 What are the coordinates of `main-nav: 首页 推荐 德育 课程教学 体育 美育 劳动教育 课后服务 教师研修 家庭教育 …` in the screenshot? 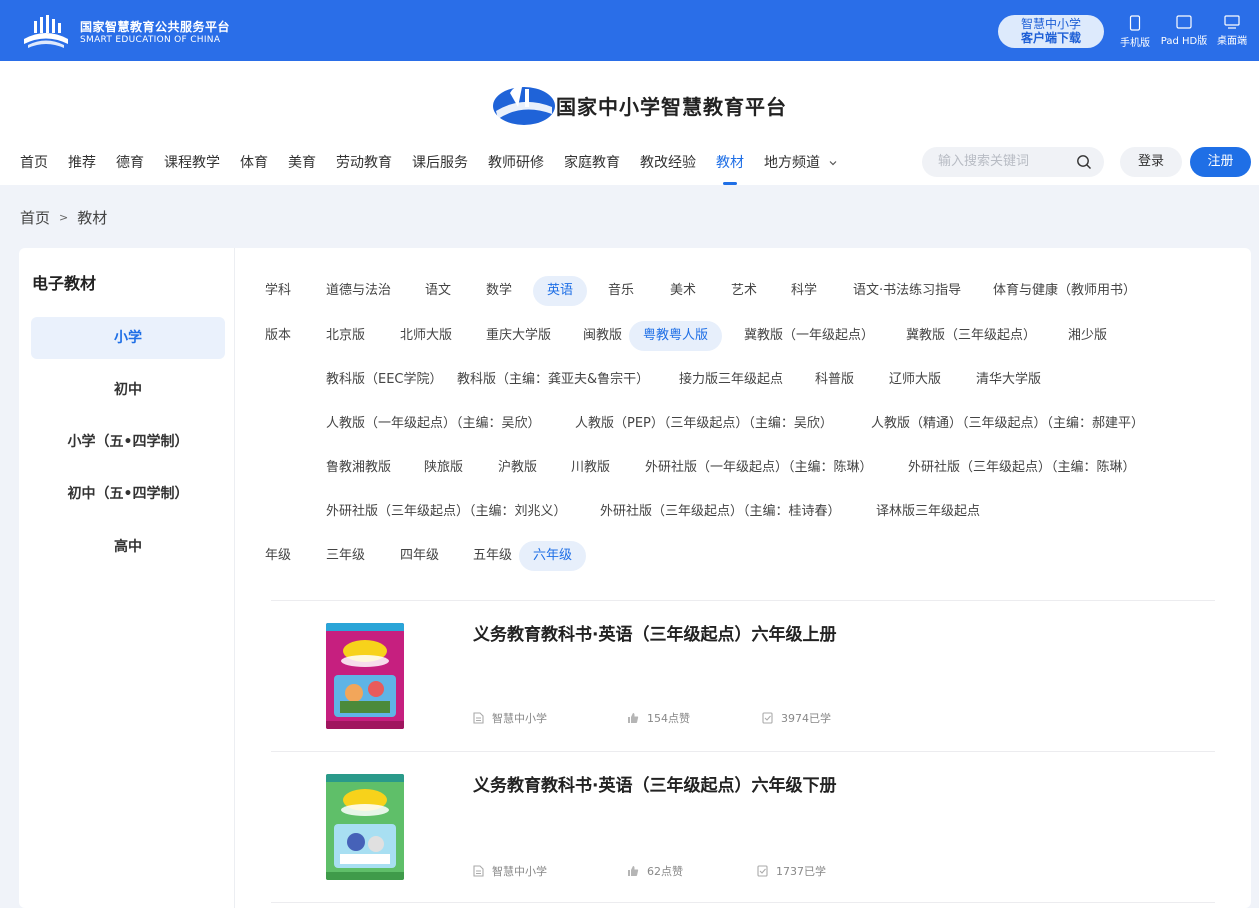 It's located at (429, 167).